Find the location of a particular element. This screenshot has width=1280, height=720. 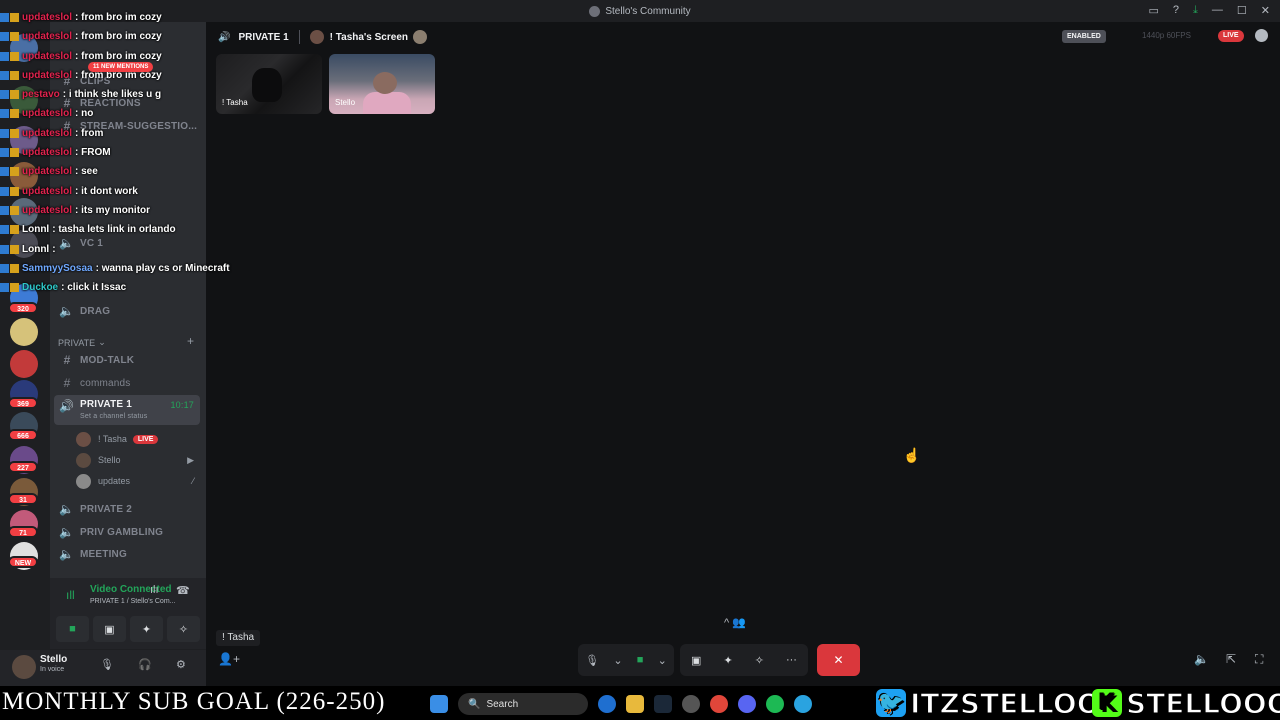

voice-status: Video Connected is located at coordinates (131, 589).